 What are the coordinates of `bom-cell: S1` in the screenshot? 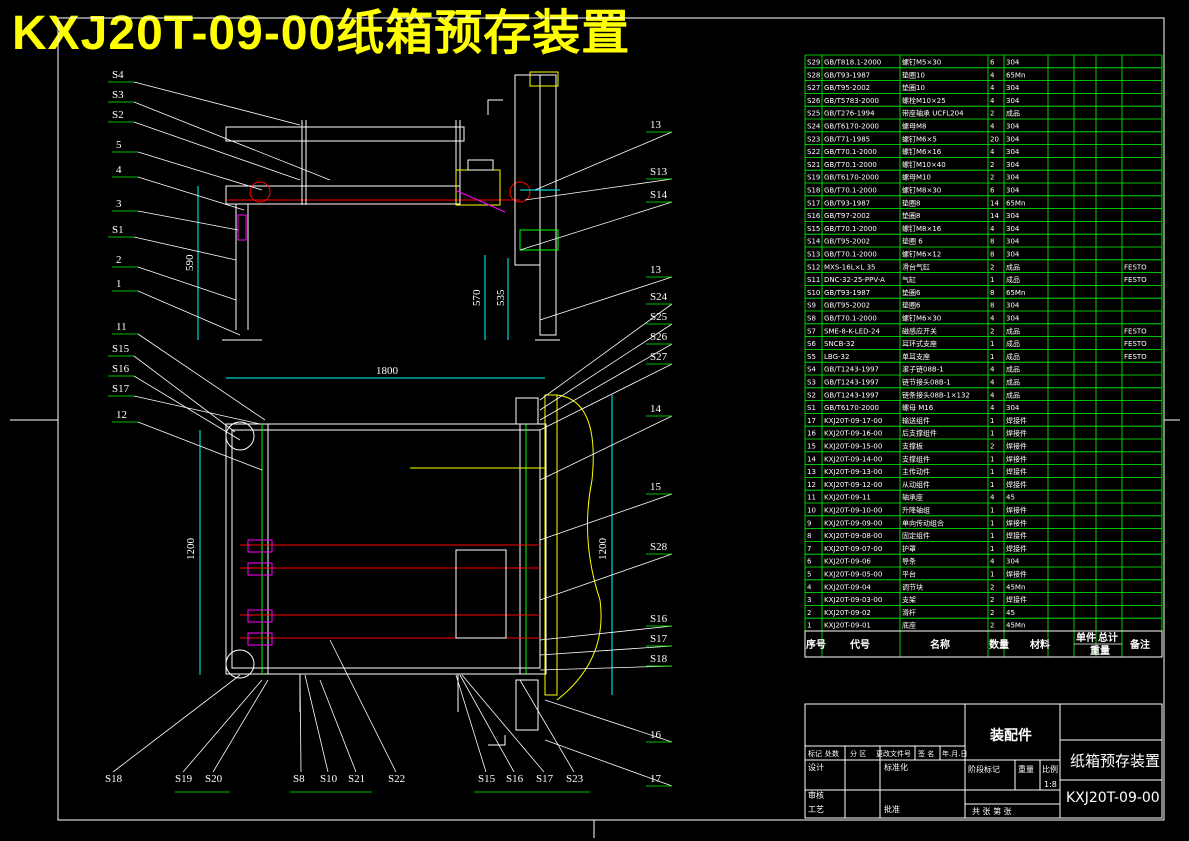 It's located at (811, 408).